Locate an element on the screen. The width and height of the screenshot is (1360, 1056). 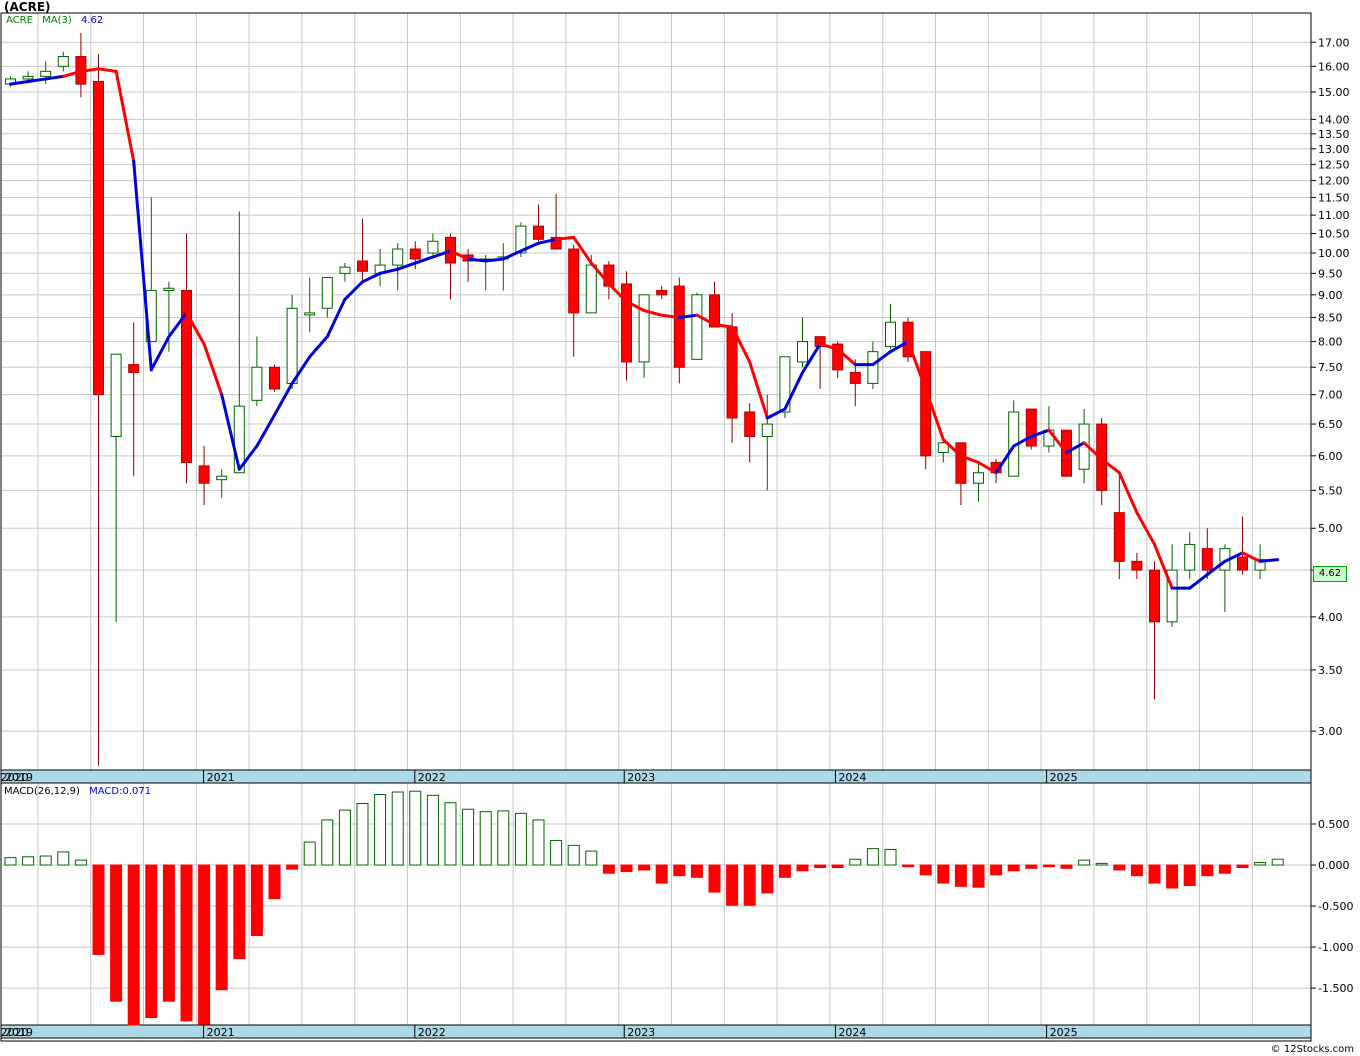
price-tick-label: 7.00 is located at coordinates (1330, 395).